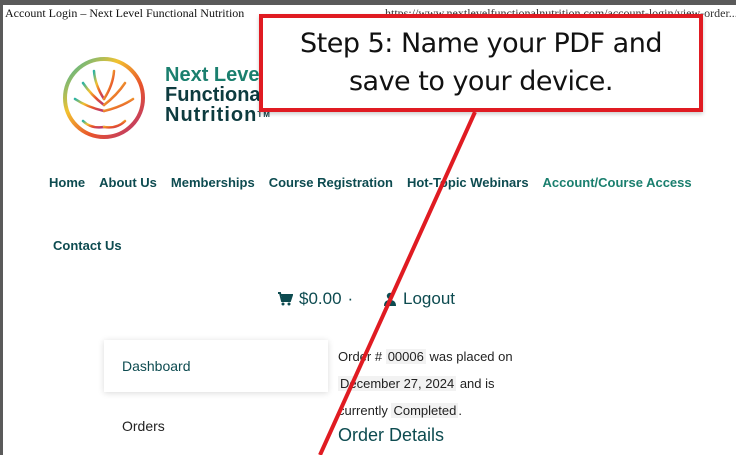 The image size is (736, 455). Describe the element at coordinates (87, 245) in the screenshot. I see `nav-item-contact-us: Contact Us` at that location.